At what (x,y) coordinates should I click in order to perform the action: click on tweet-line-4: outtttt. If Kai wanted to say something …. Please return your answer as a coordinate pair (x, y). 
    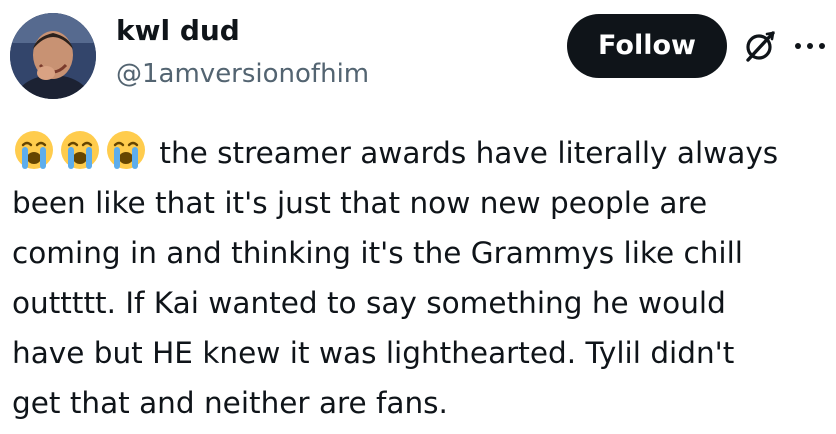
    Looking at the image, I should click on (369, 303).